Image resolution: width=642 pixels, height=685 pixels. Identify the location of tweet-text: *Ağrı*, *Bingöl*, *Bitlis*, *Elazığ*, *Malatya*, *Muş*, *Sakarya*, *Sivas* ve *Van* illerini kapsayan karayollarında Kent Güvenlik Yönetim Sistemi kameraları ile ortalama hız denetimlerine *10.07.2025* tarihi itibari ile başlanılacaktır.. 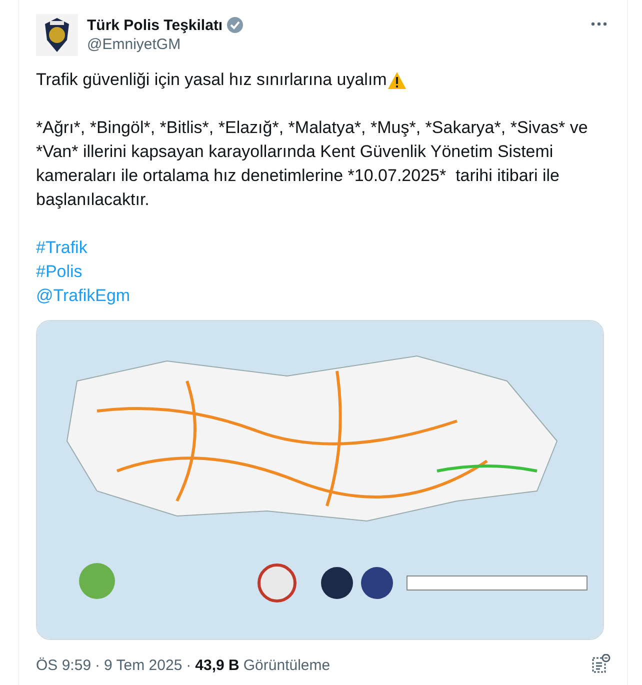
(312, 164).